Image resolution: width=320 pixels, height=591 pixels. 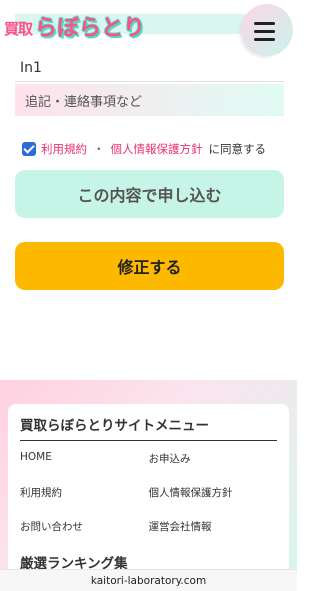 I want to click on footer-link-company: 運営会社情報, so click(x=213, y=526).